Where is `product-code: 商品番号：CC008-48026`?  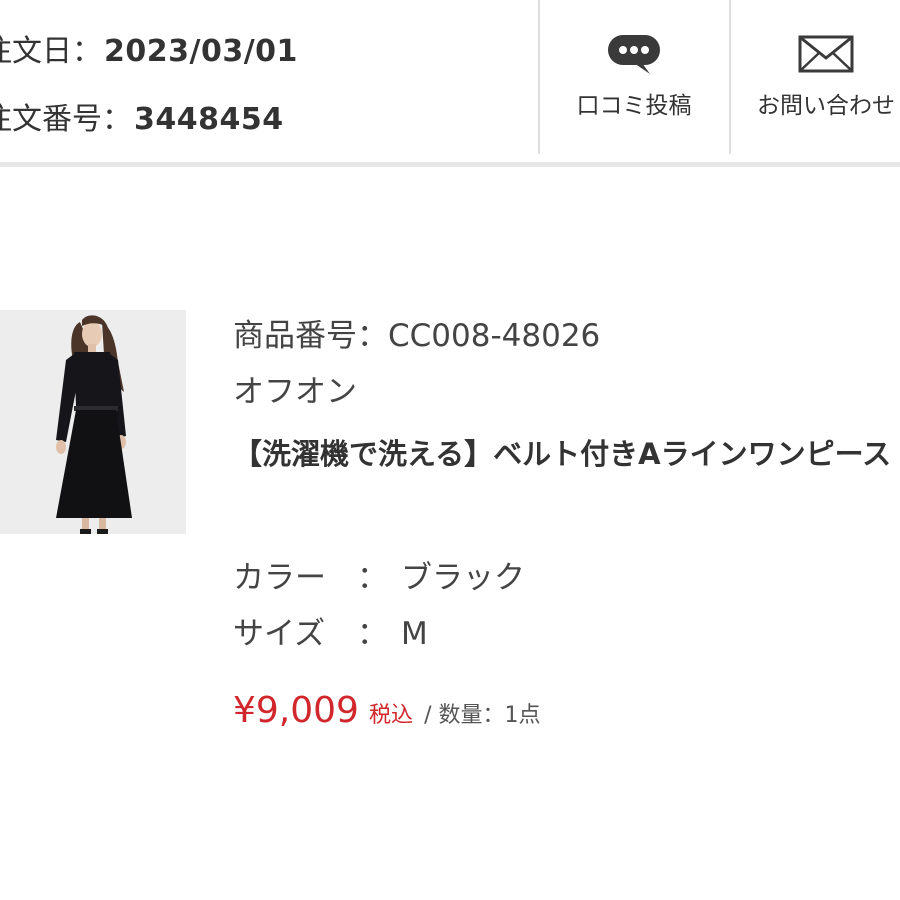 product-code: 商品番号：CC008-48026 is located at coordinates (416, 332).